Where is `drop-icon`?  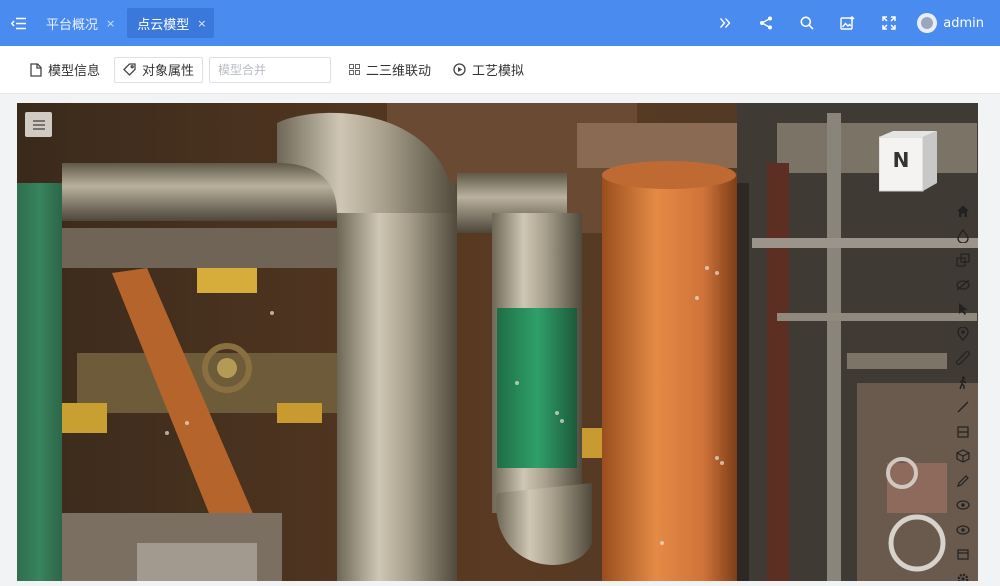 drop-icon is located at coordinates (963, 236).